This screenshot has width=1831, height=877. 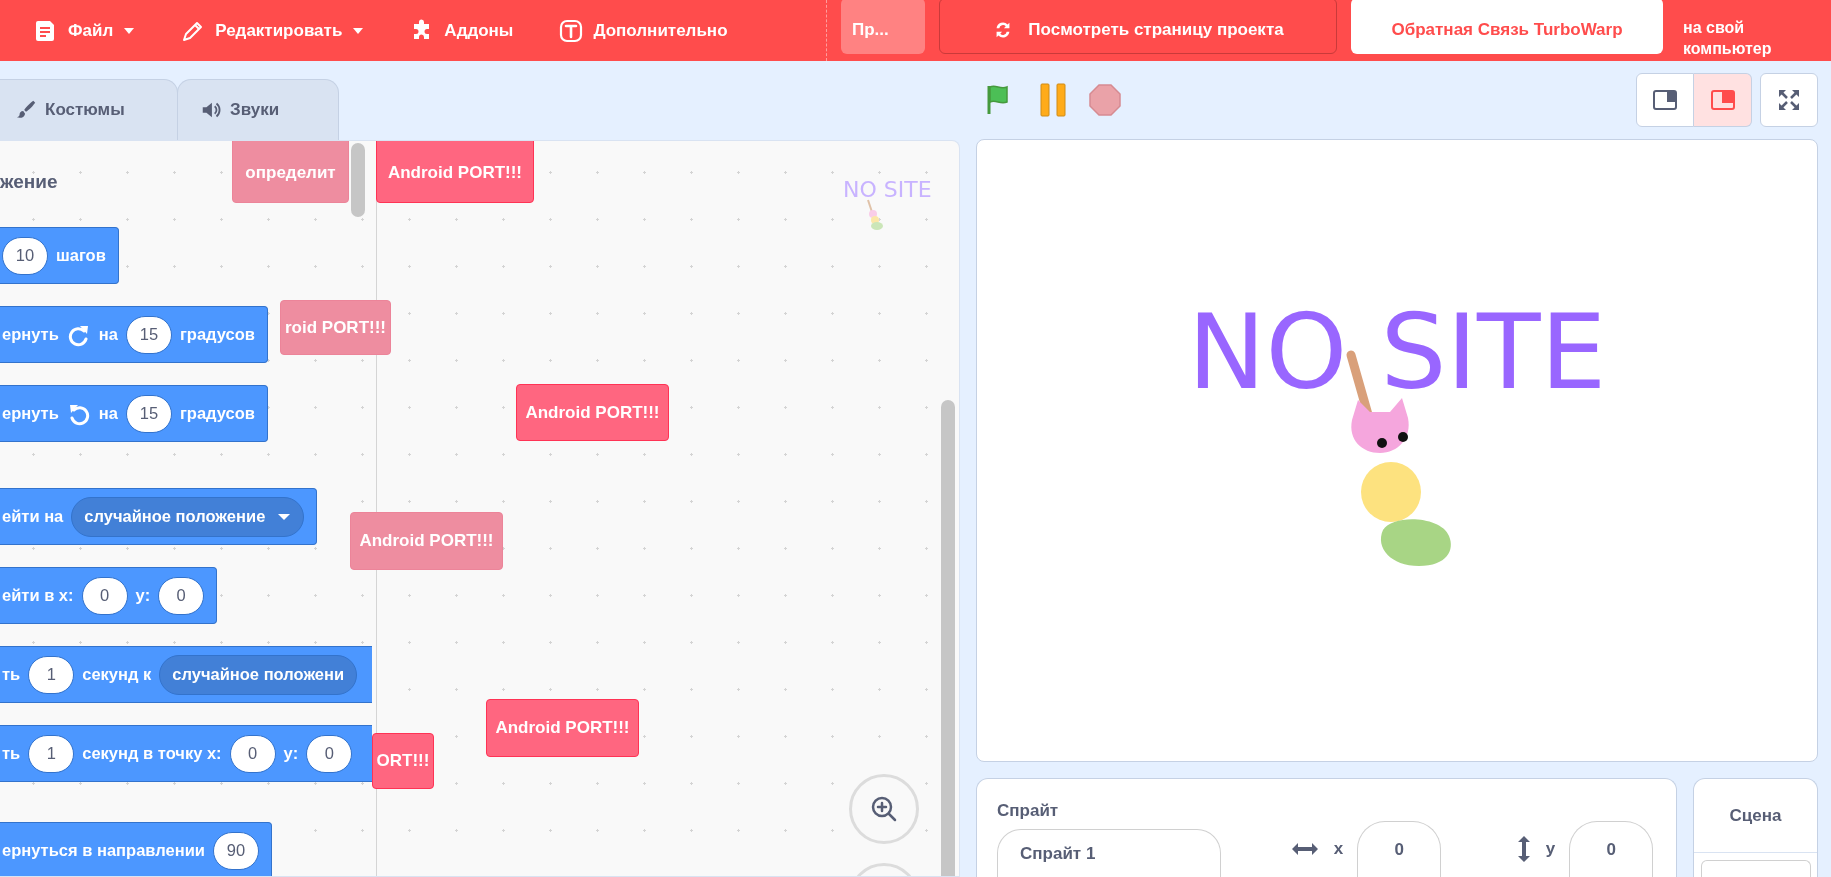 What do you see at coordinates (1789, 100) in the screenshot?
I see `fullscreen-button` at bounding box center [1789, 100].